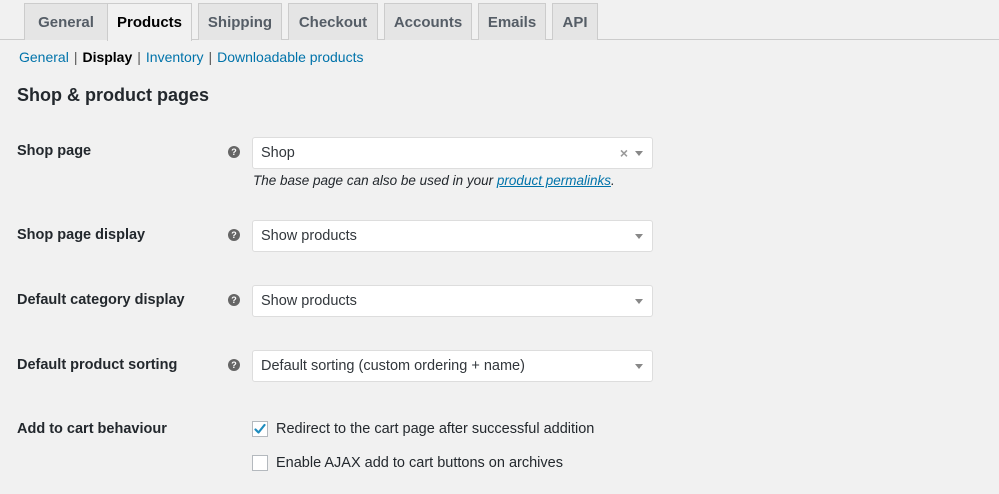 Image resolution: width=999 pixels, height=494 pixels. Describe the element at coordinates (97, 365) in the screenshot. I see `default-product-sorting-label: Default product sorting` at that location.